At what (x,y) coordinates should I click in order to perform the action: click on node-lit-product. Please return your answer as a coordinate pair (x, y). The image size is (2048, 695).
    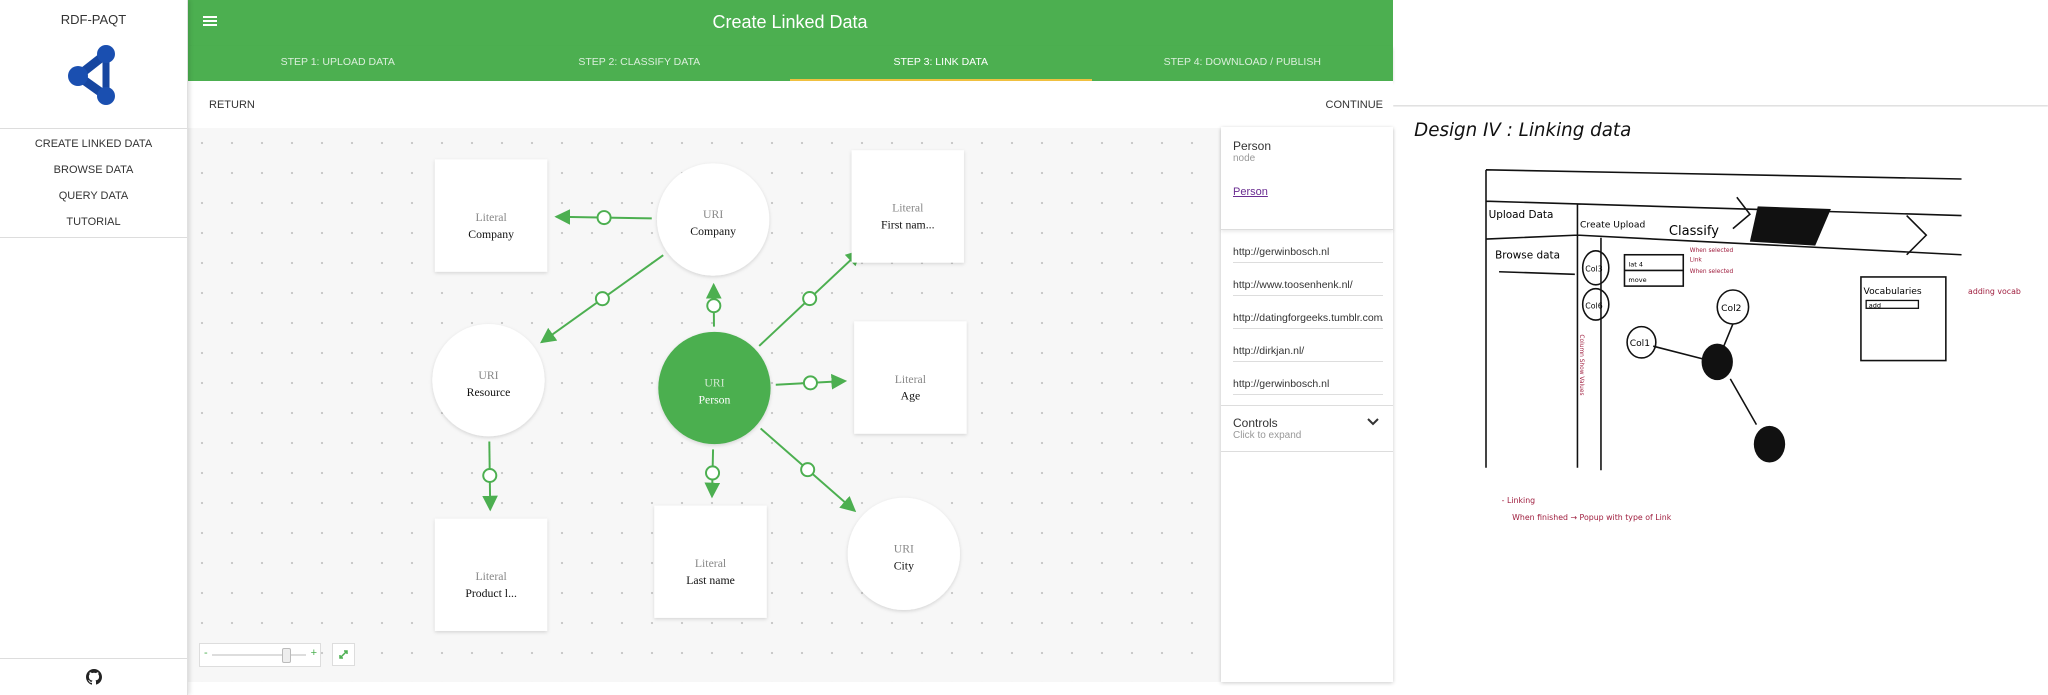
    Looking at the image, I should click on (491, 574).